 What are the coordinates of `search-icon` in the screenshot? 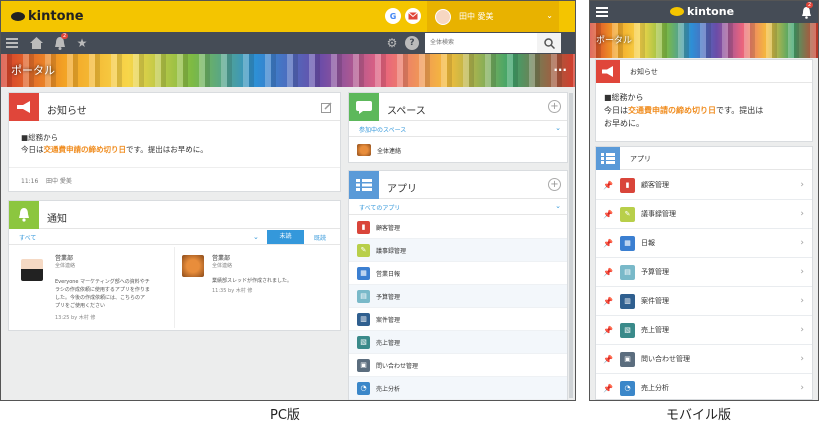 It's located at (549, 43).